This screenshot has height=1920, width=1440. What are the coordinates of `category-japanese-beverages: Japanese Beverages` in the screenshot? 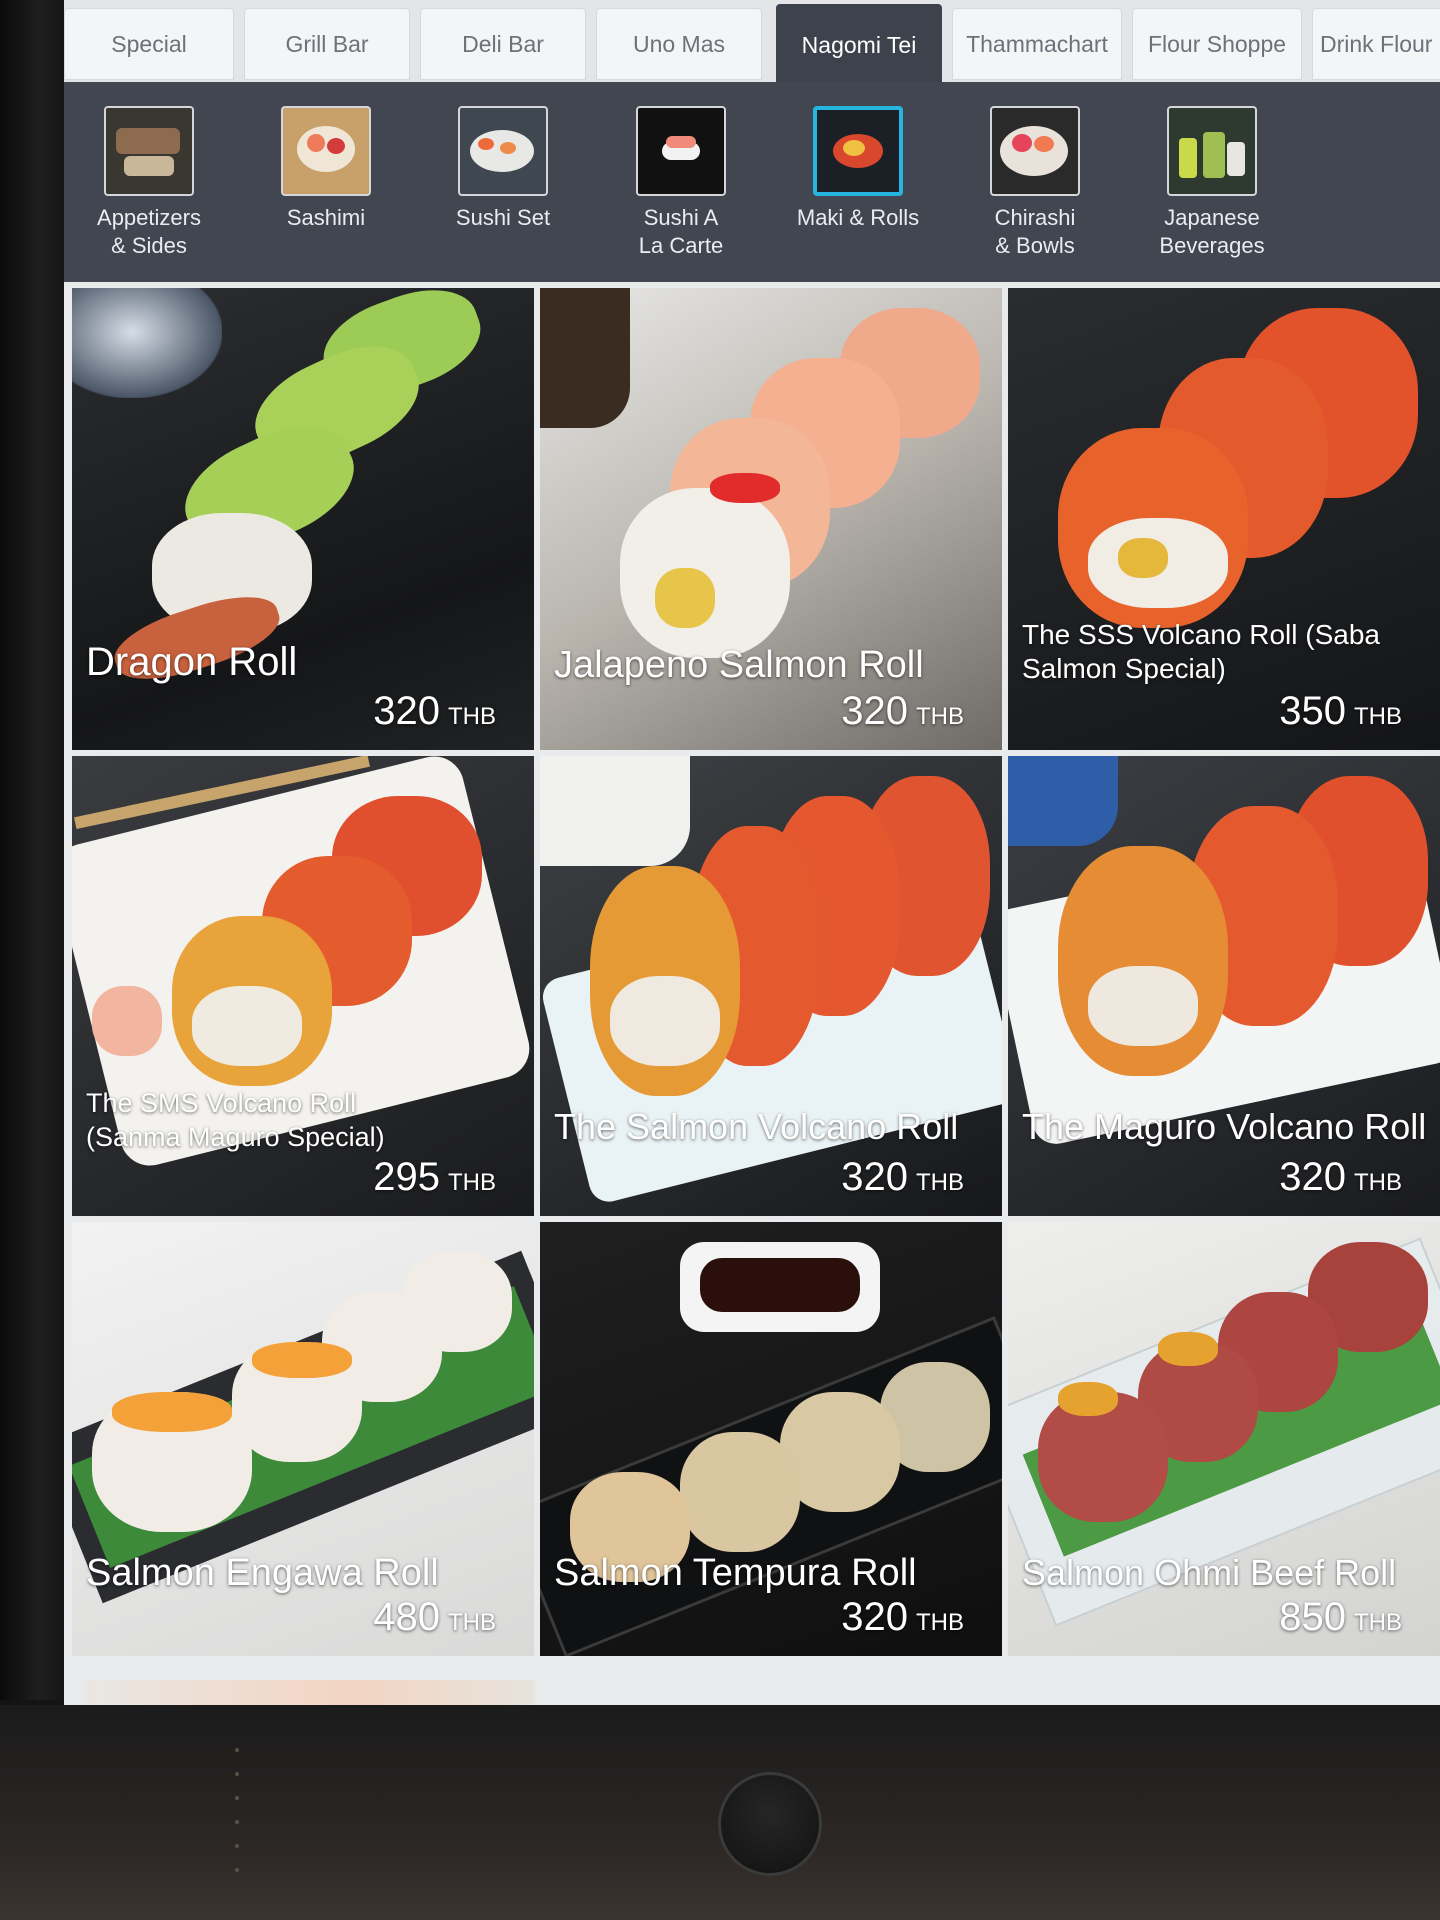 It's located at (1212, 183).